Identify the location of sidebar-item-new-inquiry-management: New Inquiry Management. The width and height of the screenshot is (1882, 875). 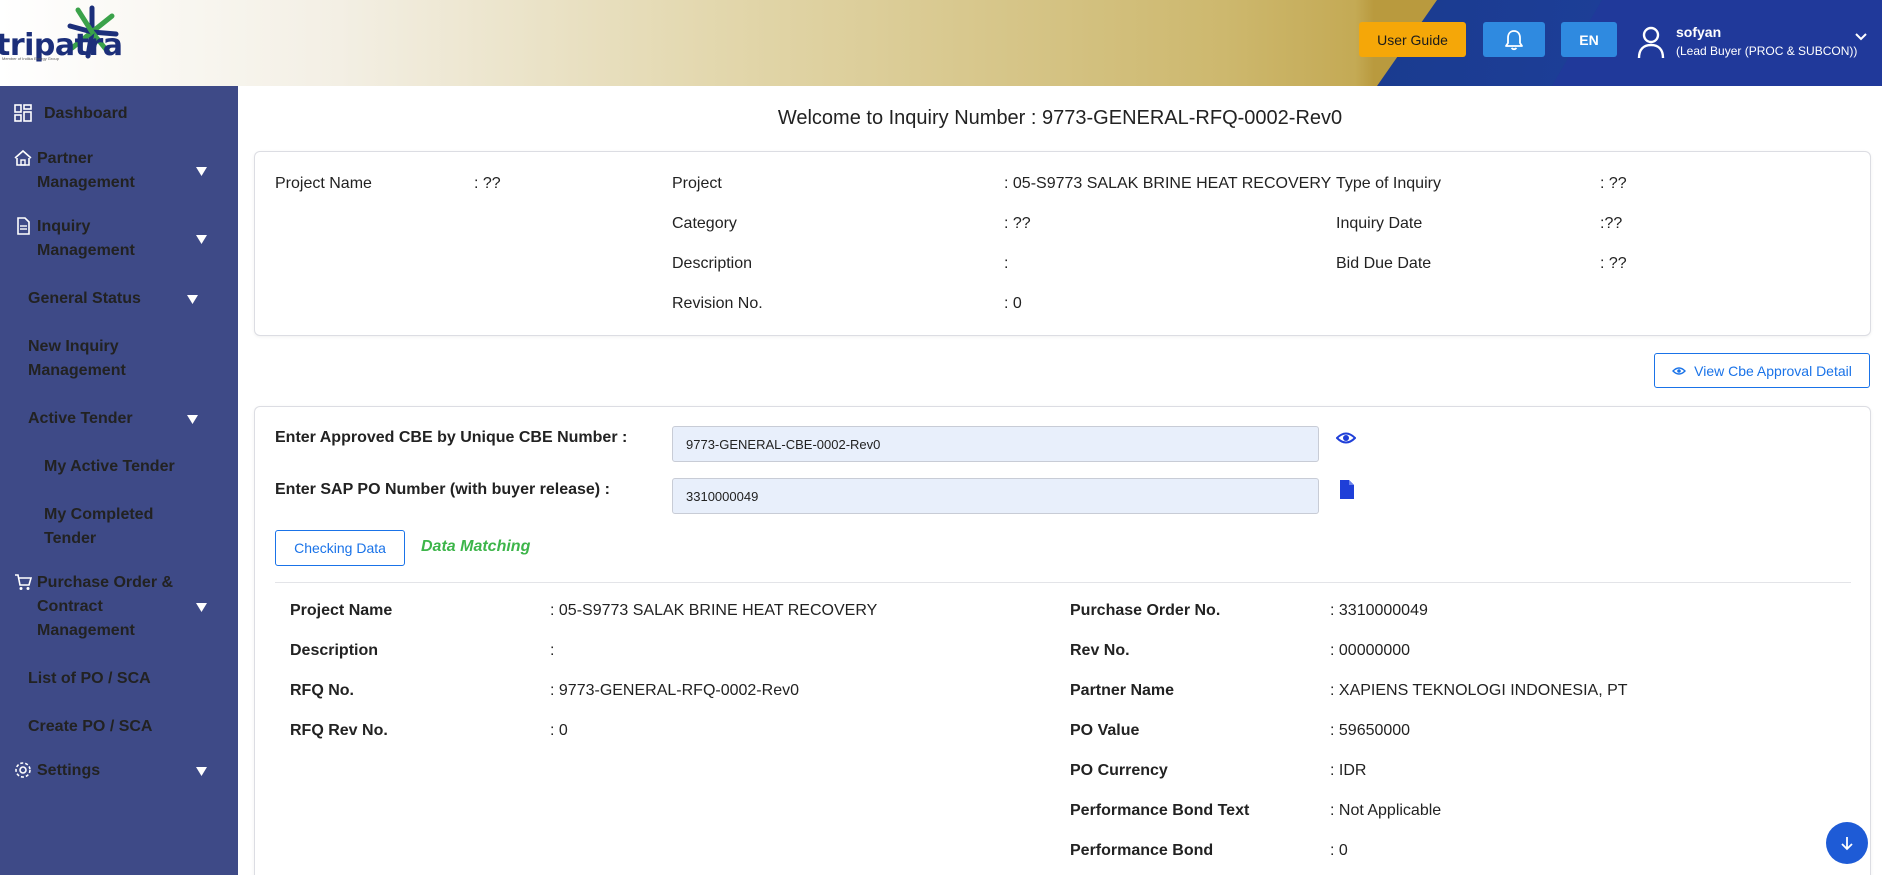
(119, 360).